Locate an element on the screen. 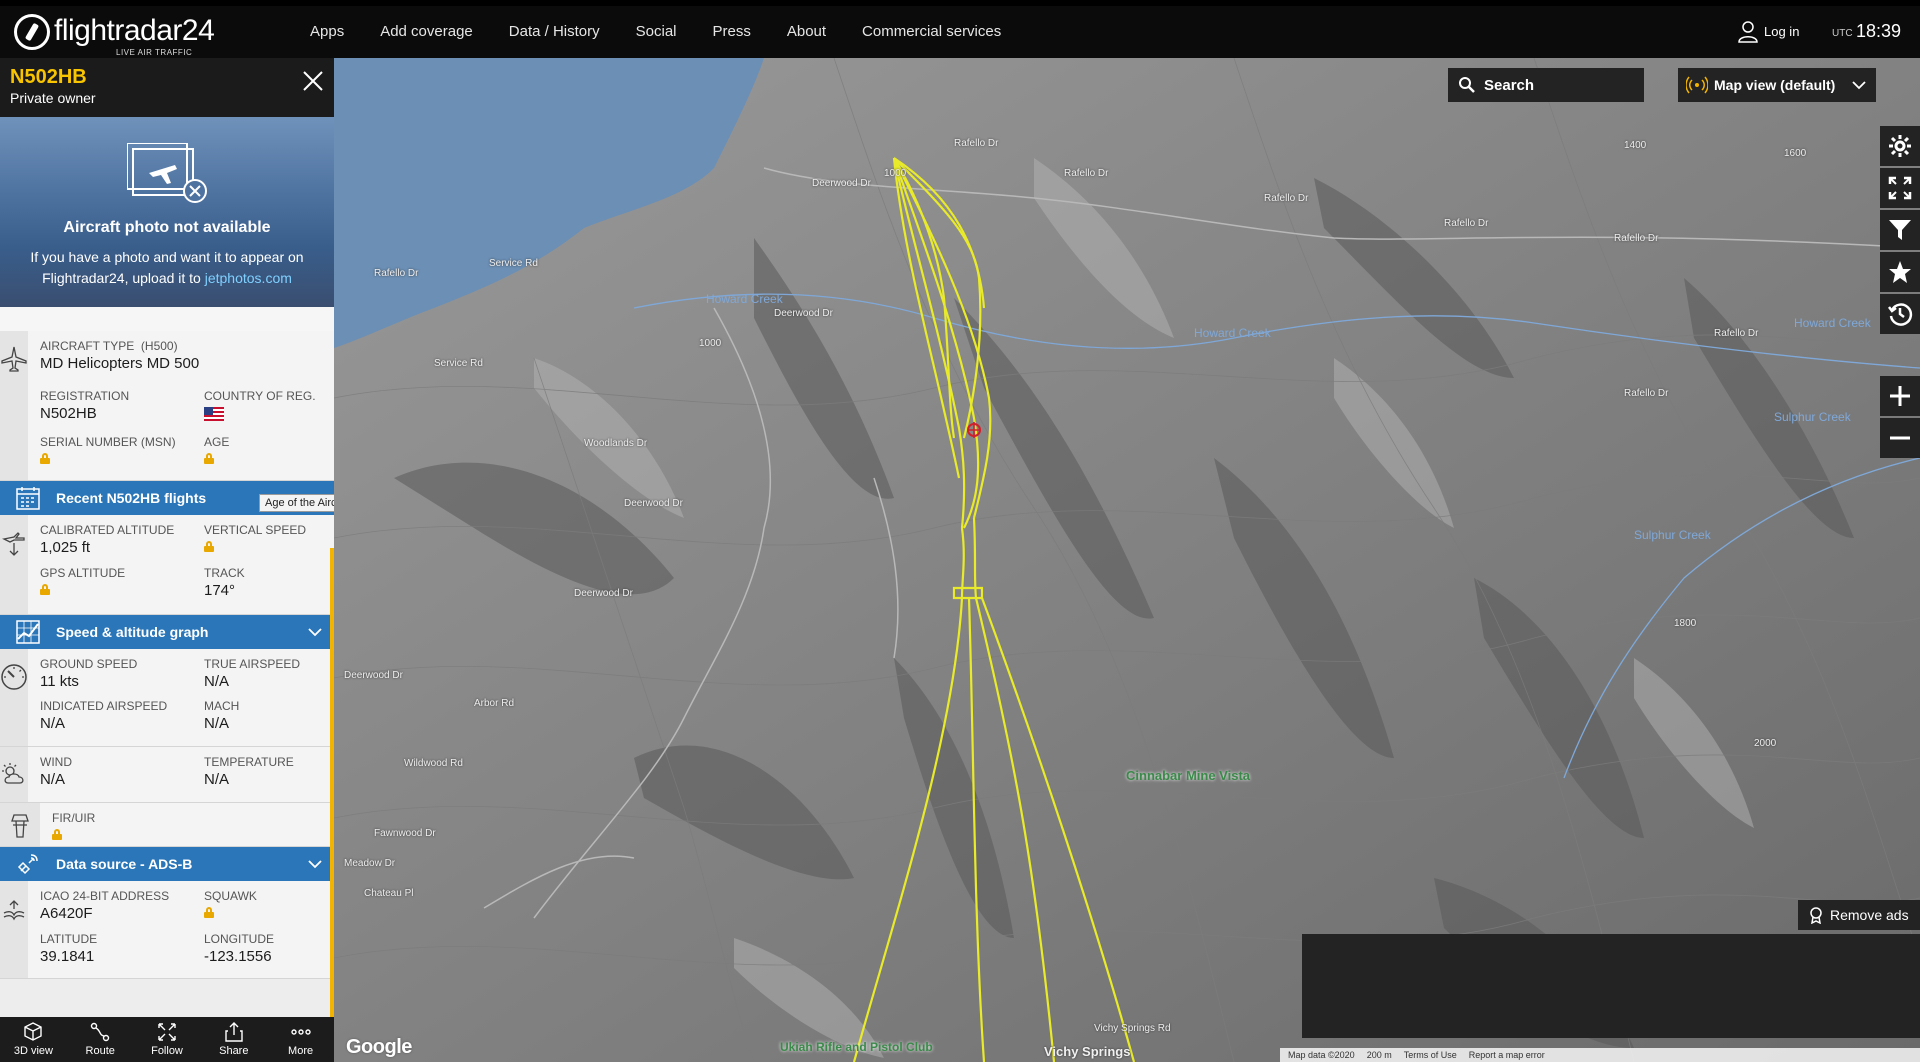 The image size is (1920, 1062). route-label: Route is located at coordinates (100, 1051).